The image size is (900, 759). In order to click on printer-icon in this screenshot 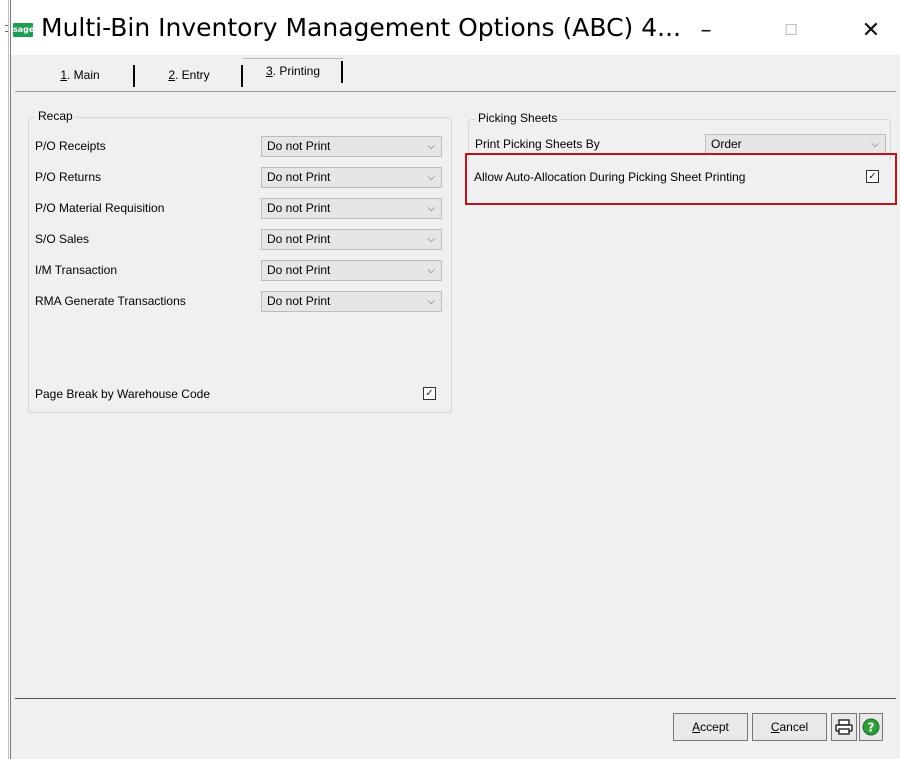, I will do `click(844, 727)`.